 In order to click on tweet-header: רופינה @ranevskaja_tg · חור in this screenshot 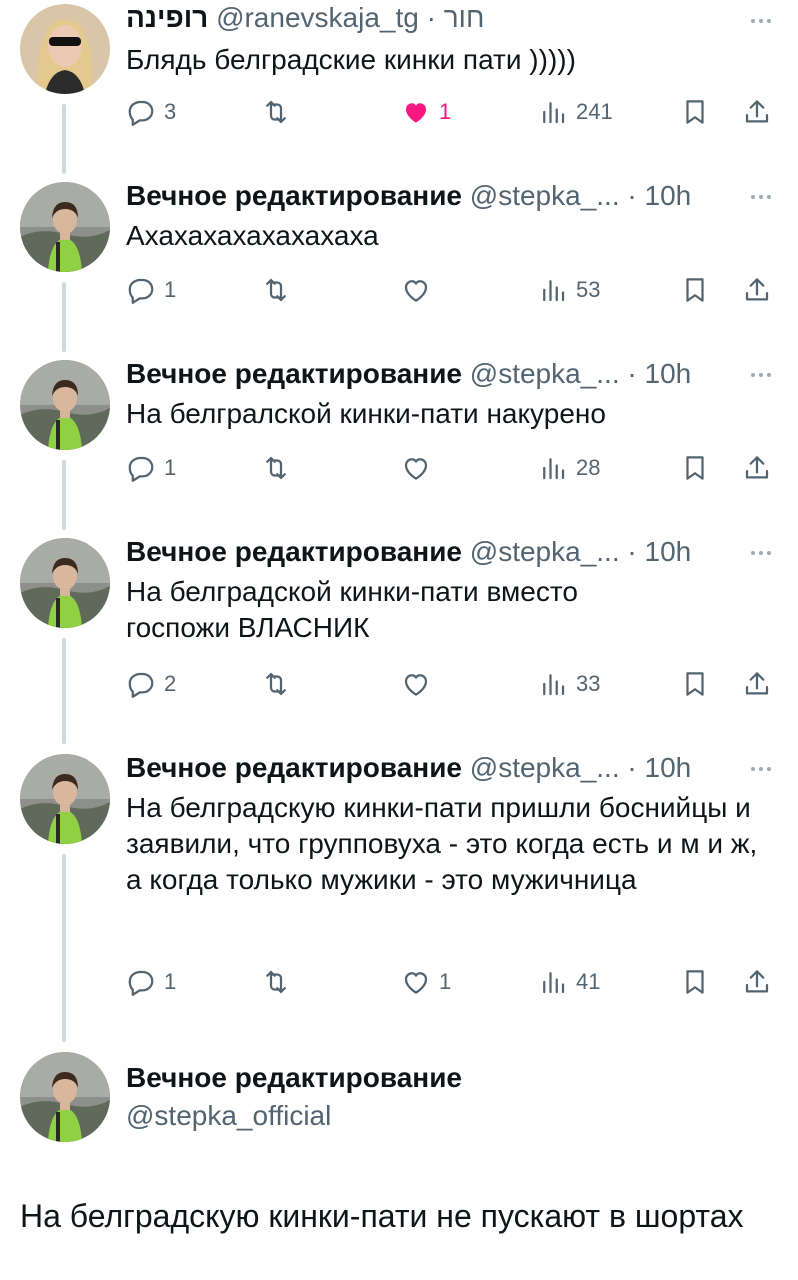, I will do `click(427, 18)`.